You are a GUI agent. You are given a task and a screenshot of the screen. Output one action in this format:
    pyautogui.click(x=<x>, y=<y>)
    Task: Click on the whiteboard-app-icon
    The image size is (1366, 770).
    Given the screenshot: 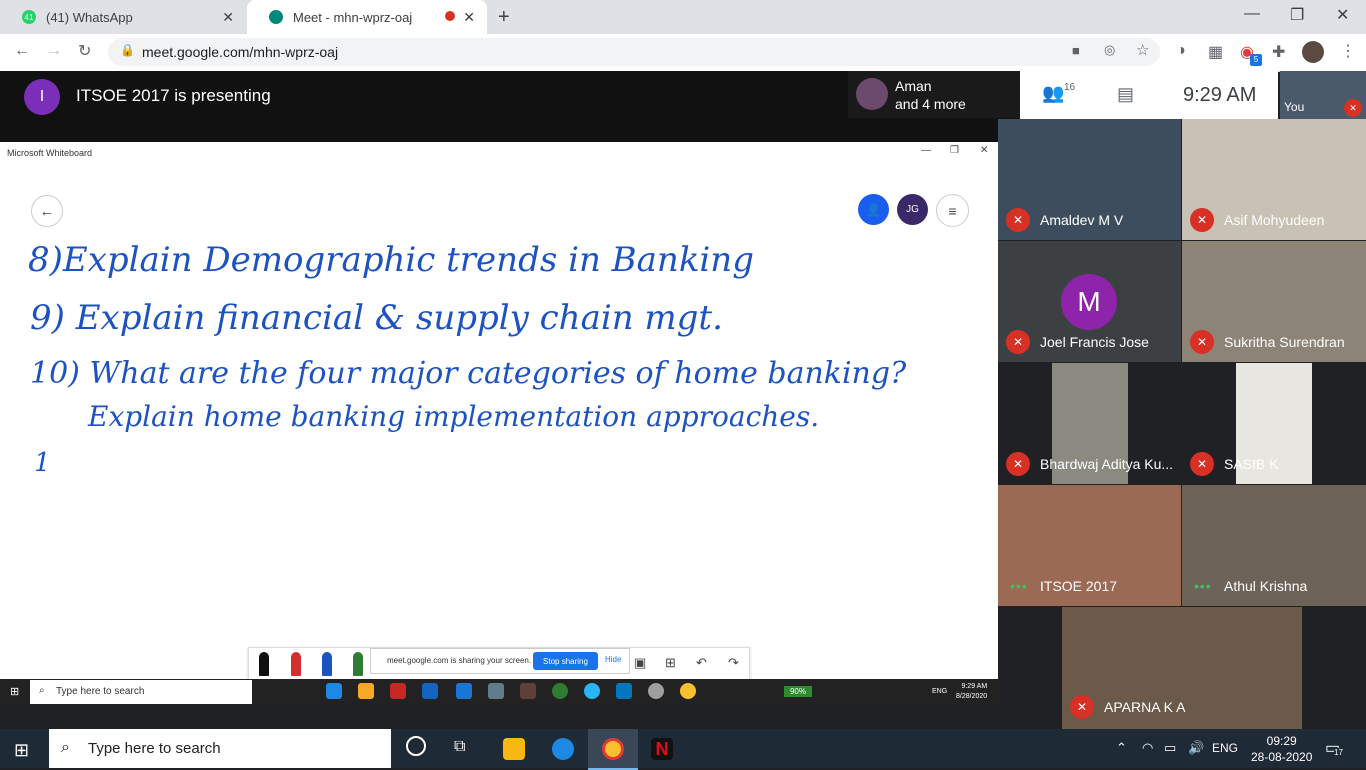 What is the action you would take?
    pyautogui.click(x=624, y=691)
    